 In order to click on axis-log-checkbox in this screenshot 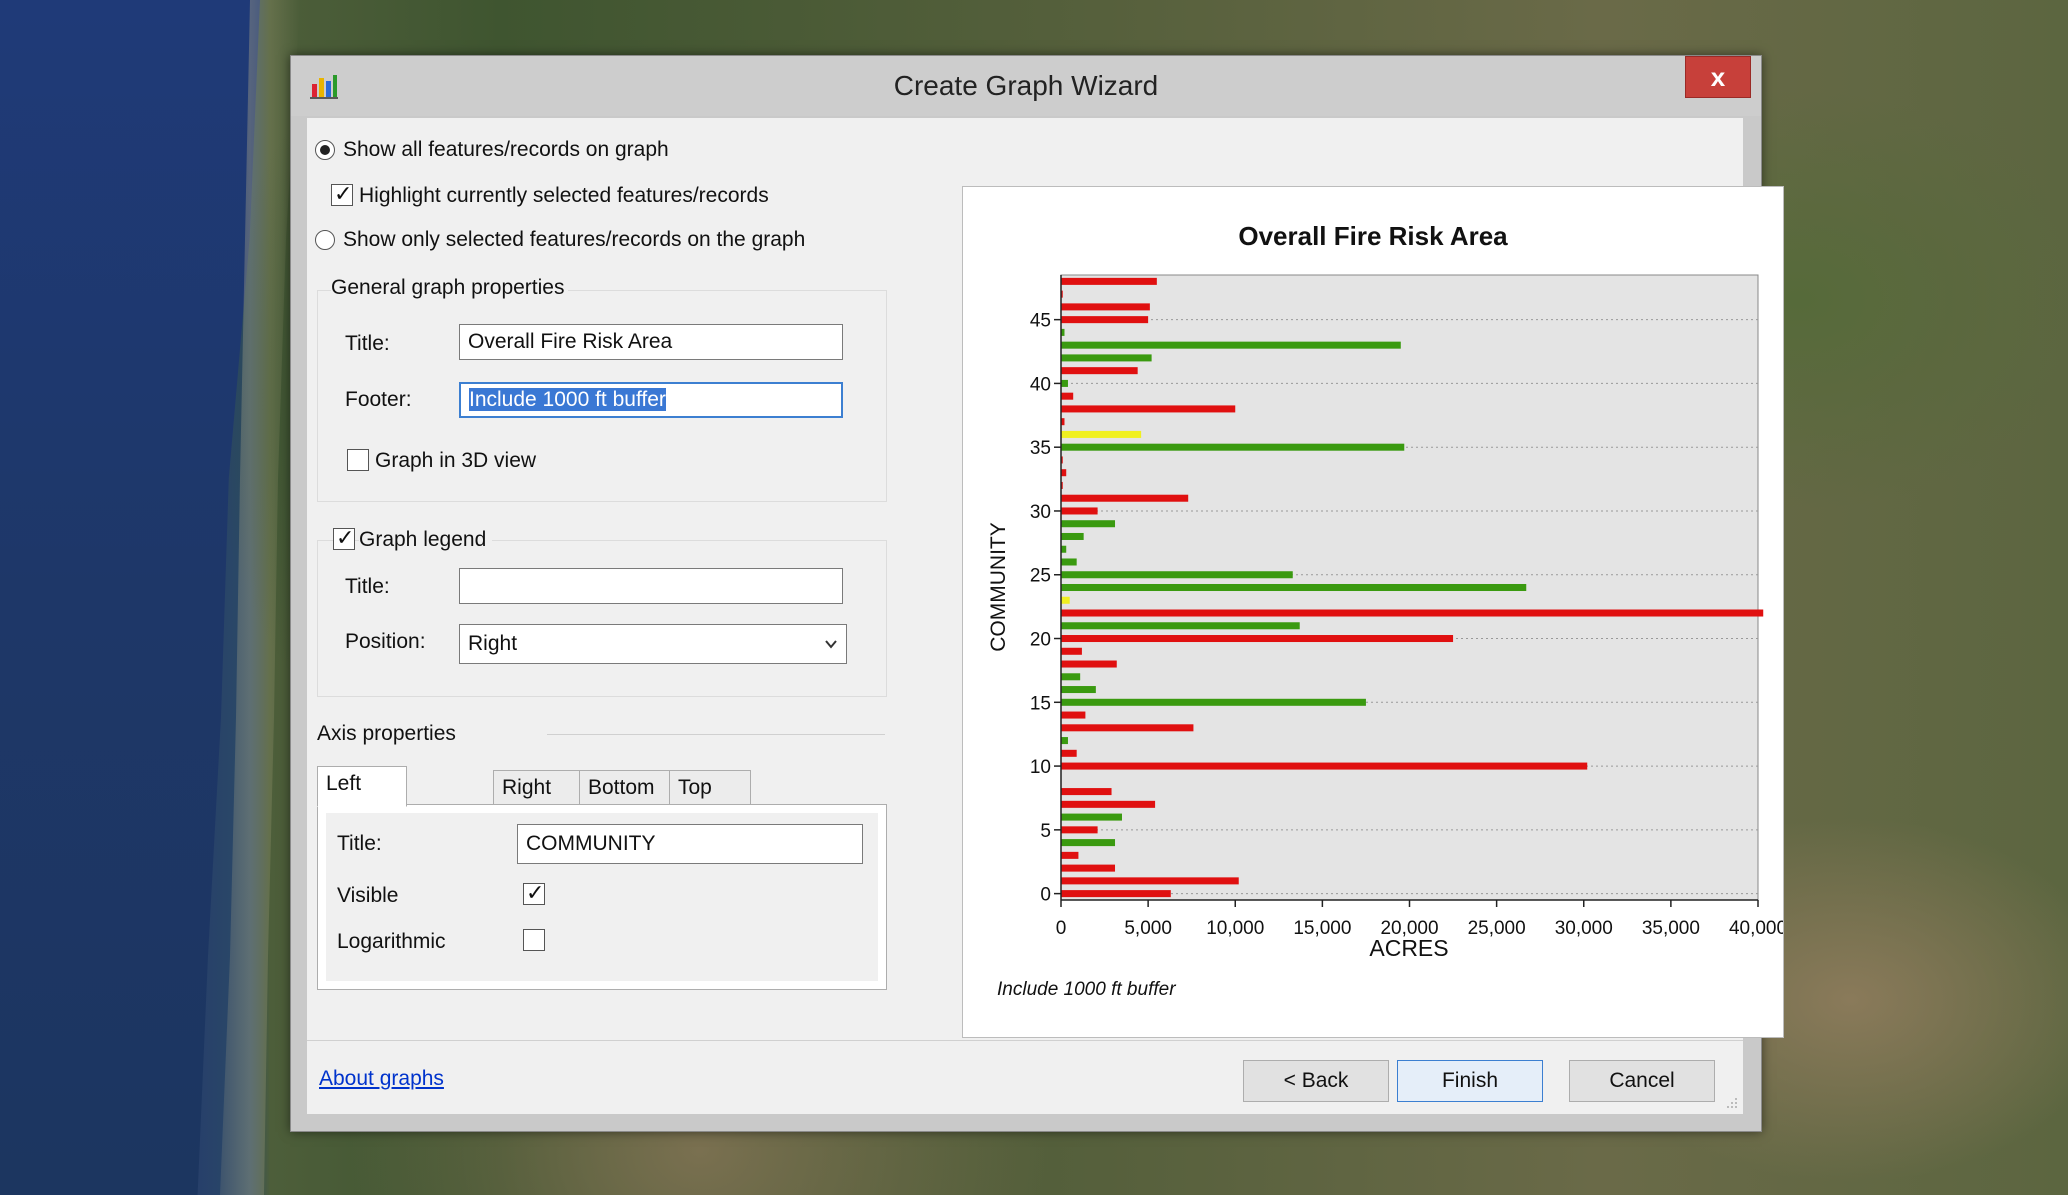, I will do `click(534, 940)`.